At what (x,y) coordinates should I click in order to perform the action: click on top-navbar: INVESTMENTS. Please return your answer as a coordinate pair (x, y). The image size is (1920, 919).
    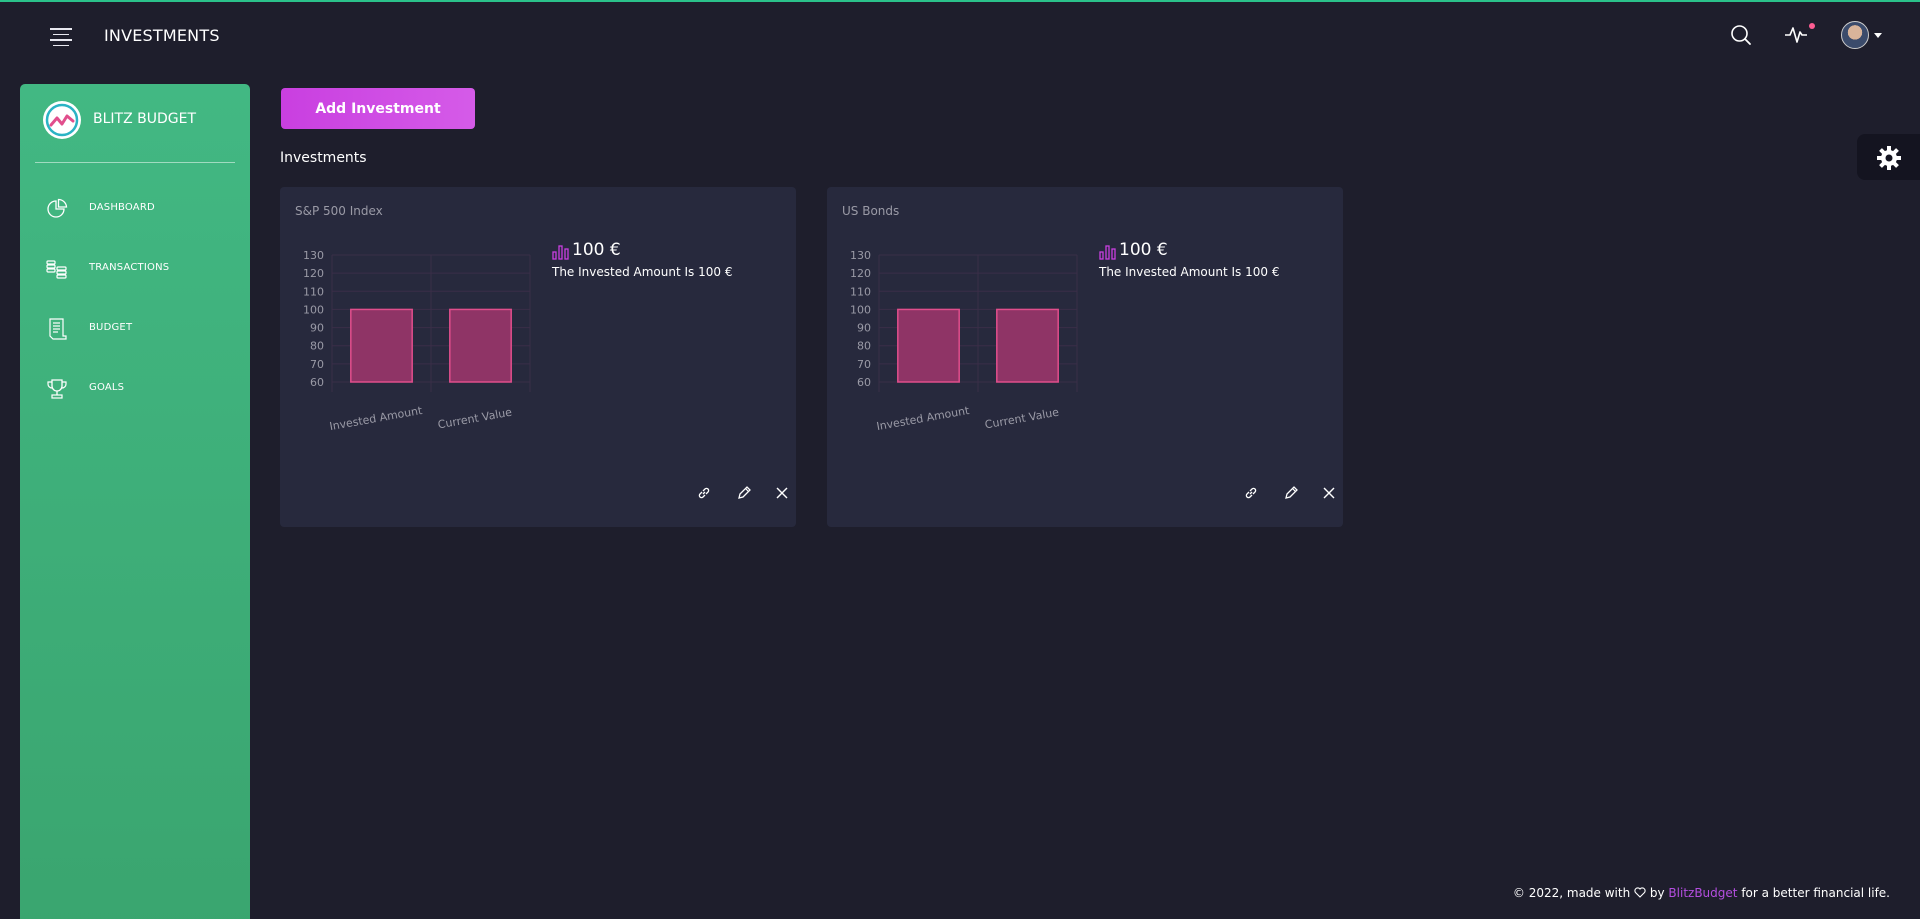
    Looking at the image, I should click on (960, 35).